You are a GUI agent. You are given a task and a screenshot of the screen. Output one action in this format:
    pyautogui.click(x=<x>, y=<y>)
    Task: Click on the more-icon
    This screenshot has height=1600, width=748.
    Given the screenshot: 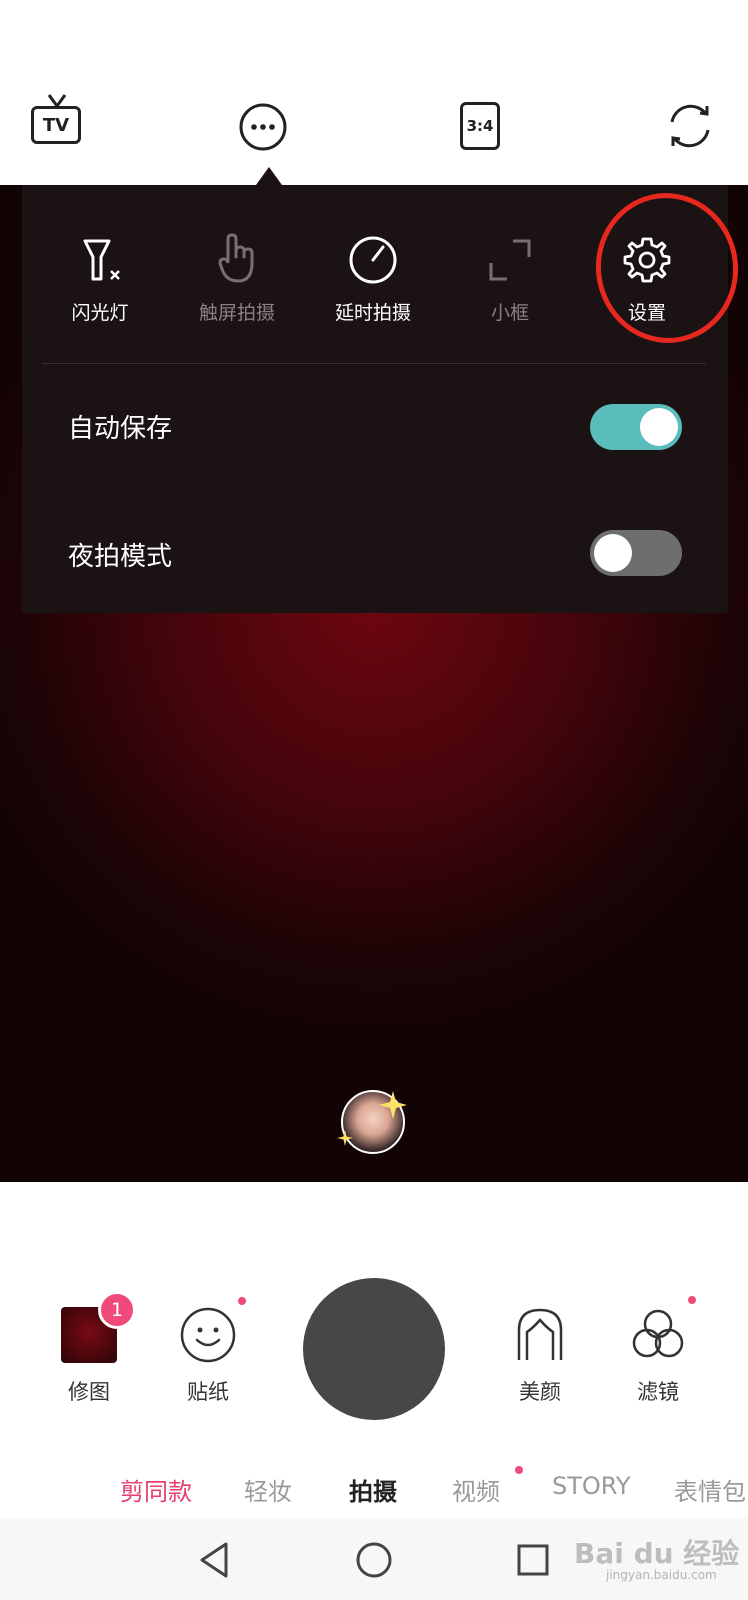 What is the action you would take?
    pyautogui.click(x=263, y=127)
    